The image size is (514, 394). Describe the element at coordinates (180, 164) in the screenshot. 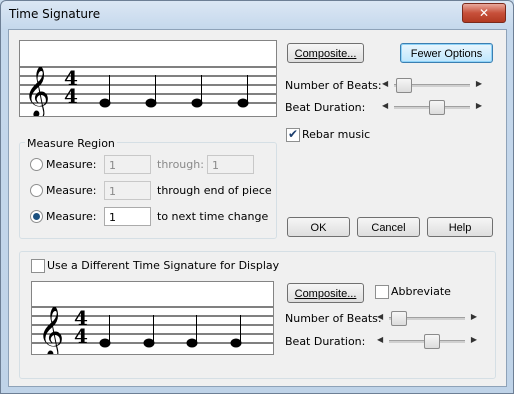

I see `through-label: through:` at that location.